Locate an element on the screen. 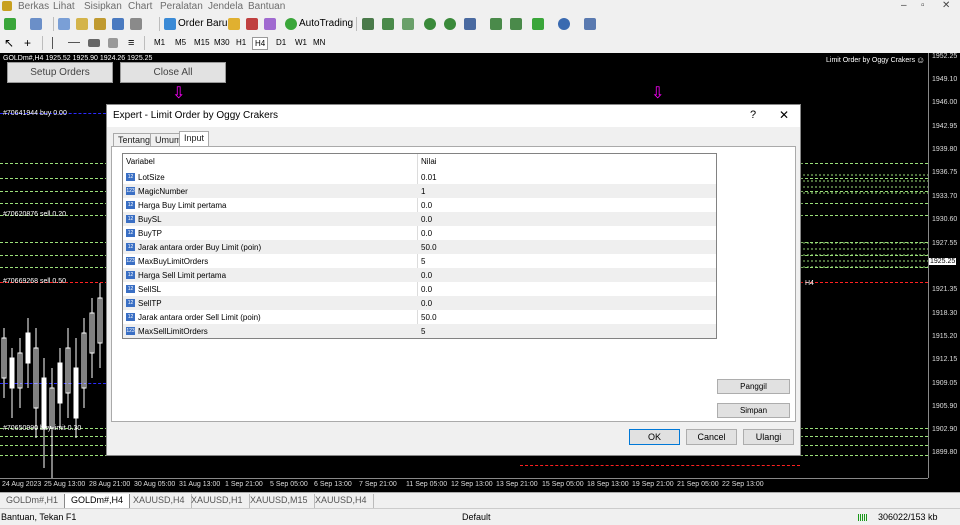  timeframe-m15: M15 is located at coordinates (202, 42).